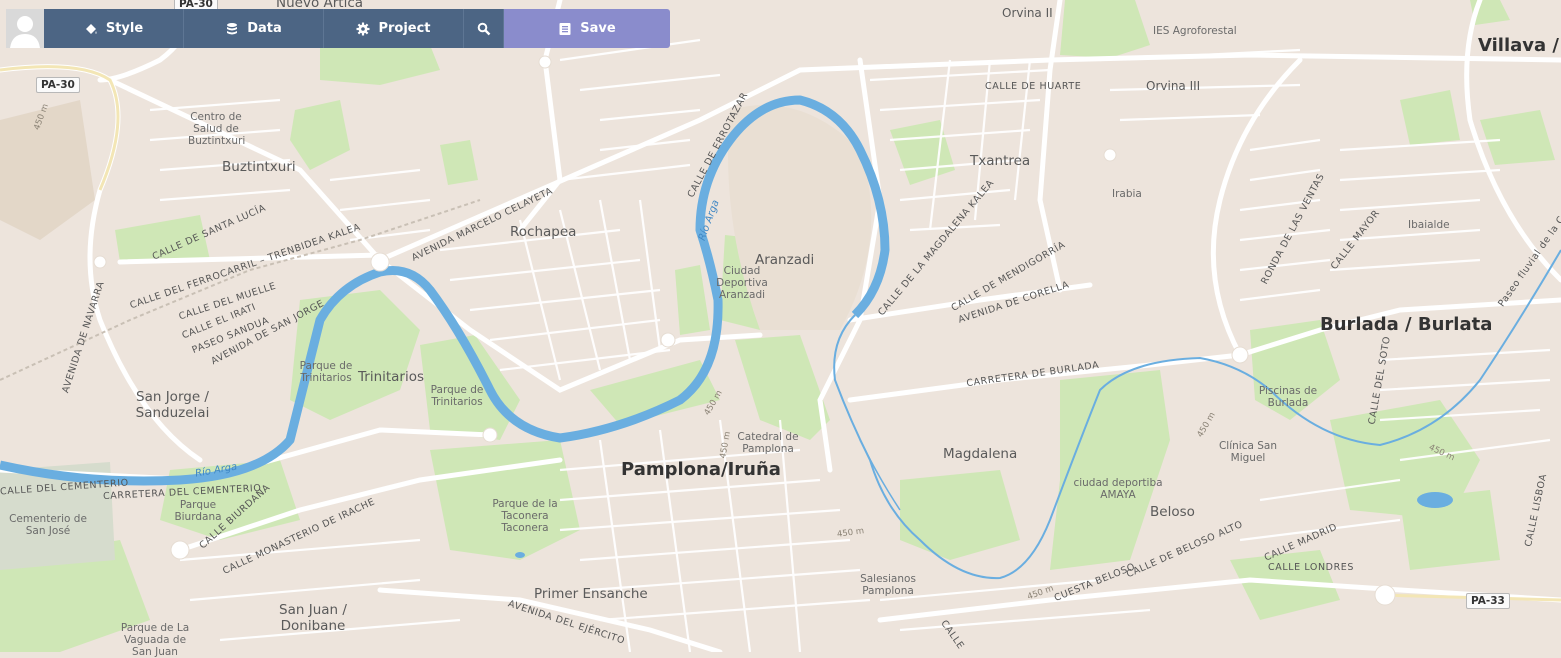 The image size is (1561, 658). Describe the element at coordinates (1127, 194) in the screenshot. I see `poi-label-irabia: Irabia` at that location.